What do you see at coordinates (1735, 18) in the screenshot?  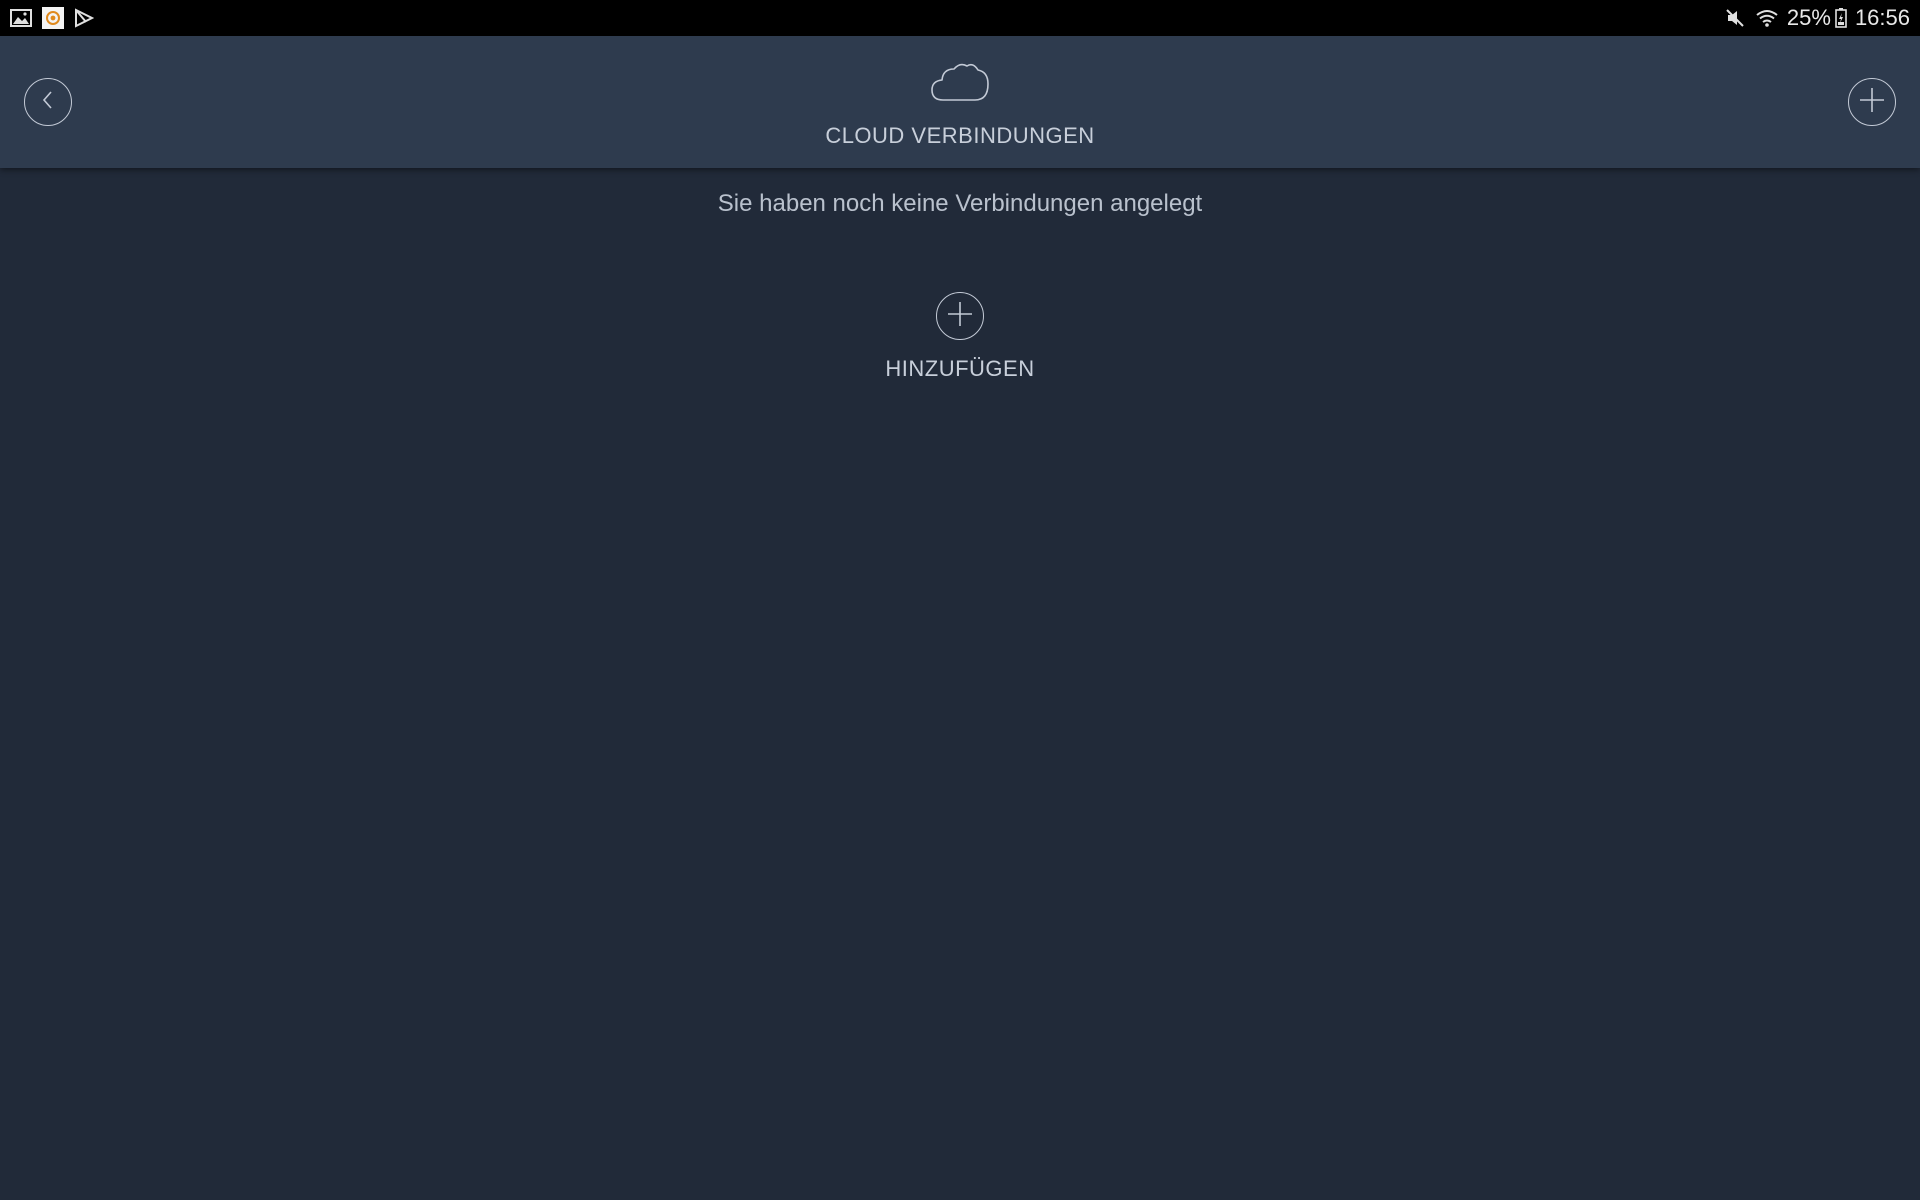 I see `mute-icon` at bounding box center [1735, 18].